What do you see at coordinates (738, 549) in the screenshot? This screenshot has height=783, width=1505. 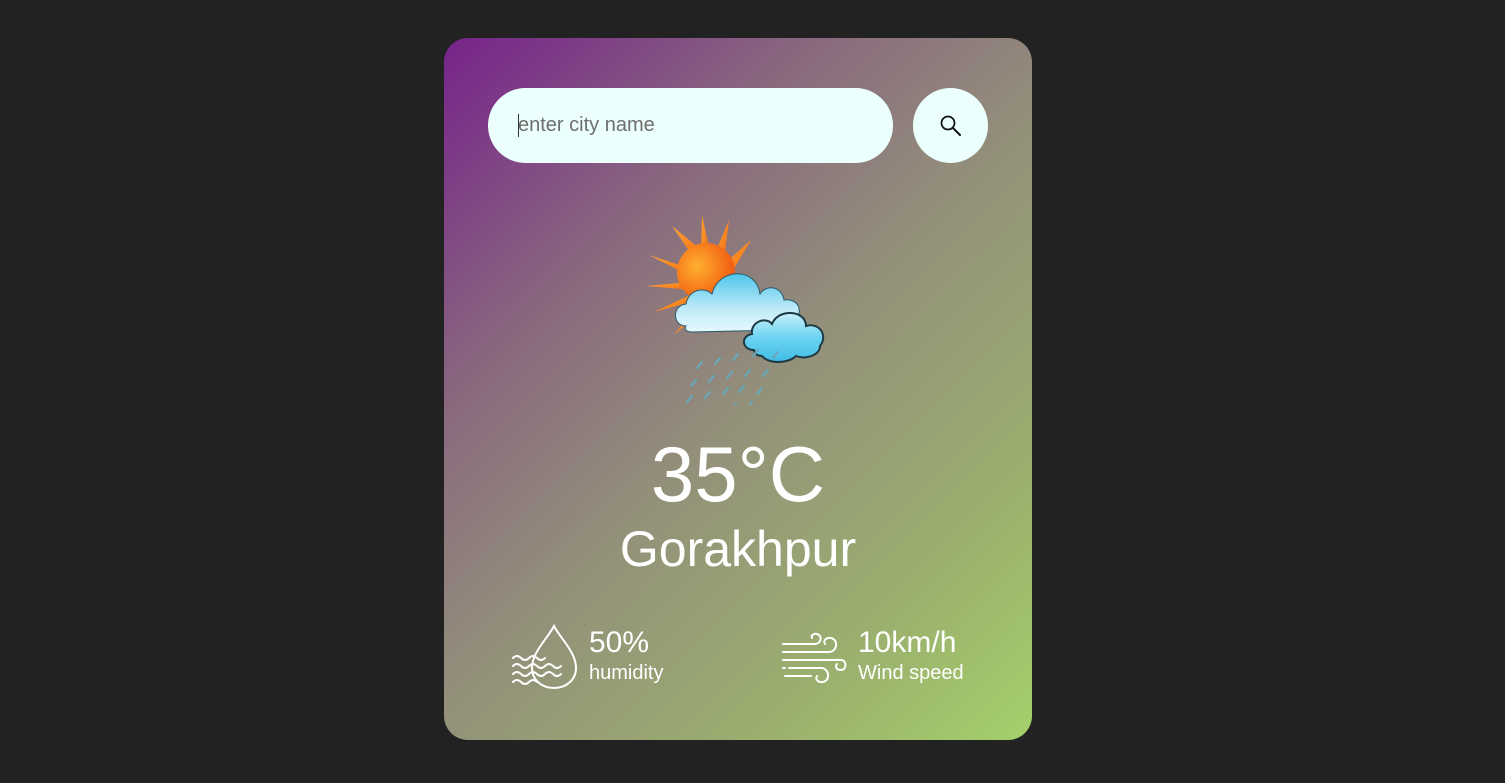 I see `city-name: Gorakhpur` at bounding box center [738, 549].